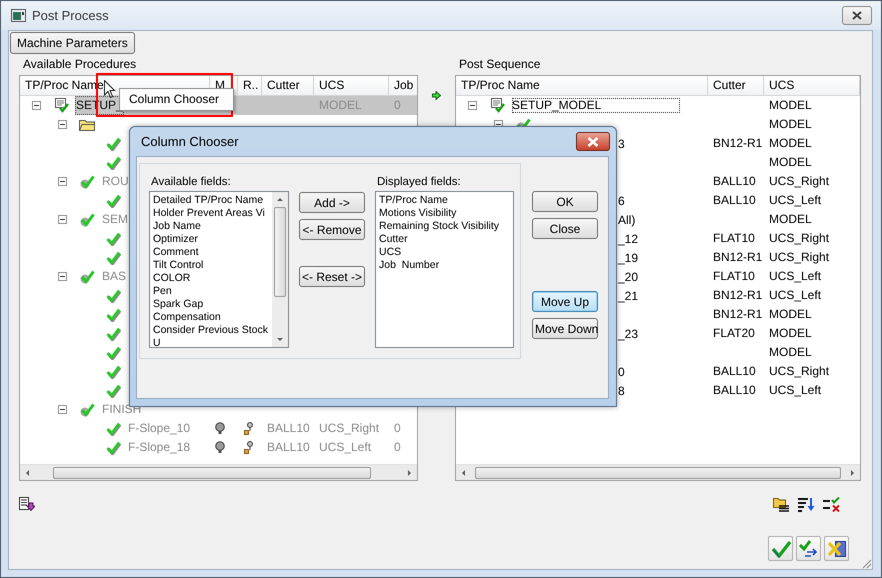 This screenshot has height=578, width=882. I want to click on machine-parameters-button: Machine Parameters, so click(72, 43).